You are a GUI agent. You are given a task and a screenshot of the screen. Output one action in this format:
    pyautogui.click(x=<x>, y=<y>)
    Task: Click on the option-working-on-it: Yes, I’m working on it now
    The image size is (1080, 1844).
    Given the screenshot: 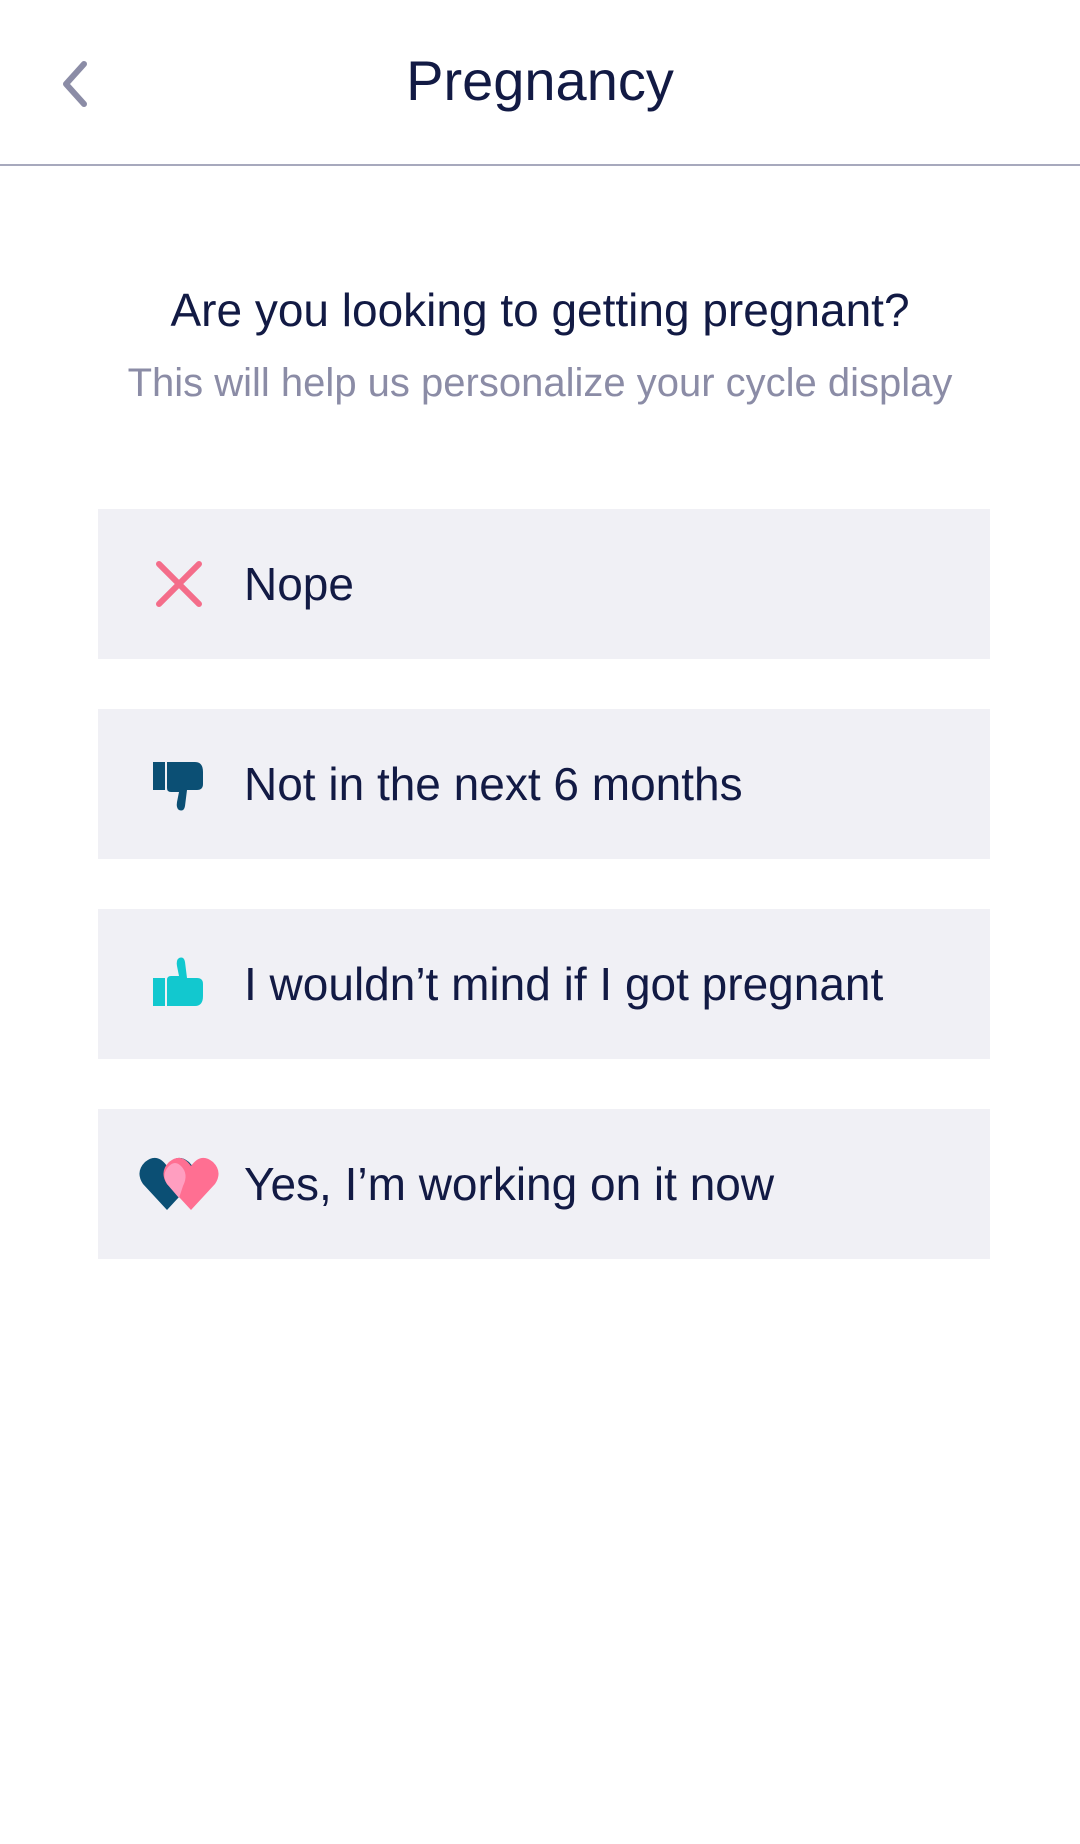 What is the action you would take?
    pyautogui.click(x=544, y=1184)
    